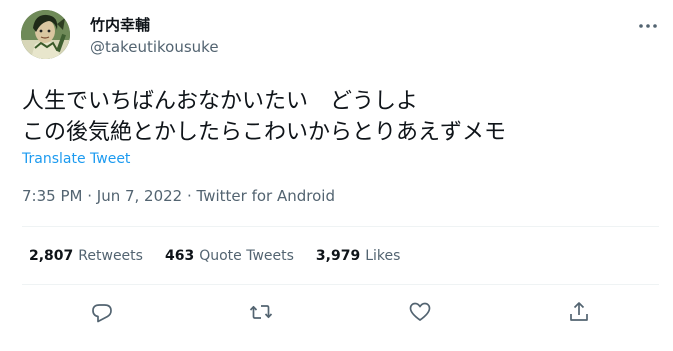 The image size is (673, 351). I want to click on retweets-count: 2,807, so click(51, 256).